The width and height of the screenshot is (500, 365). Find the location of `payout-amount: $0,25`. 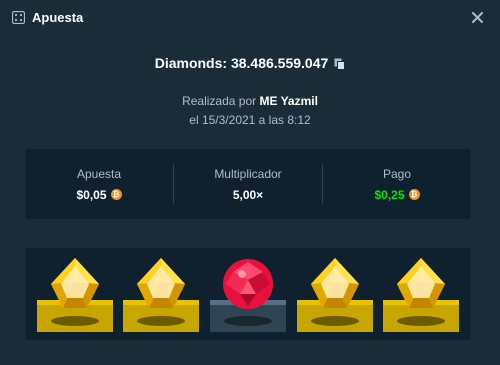

payout-amount: $0,25 is located at coordinates (389, 194).